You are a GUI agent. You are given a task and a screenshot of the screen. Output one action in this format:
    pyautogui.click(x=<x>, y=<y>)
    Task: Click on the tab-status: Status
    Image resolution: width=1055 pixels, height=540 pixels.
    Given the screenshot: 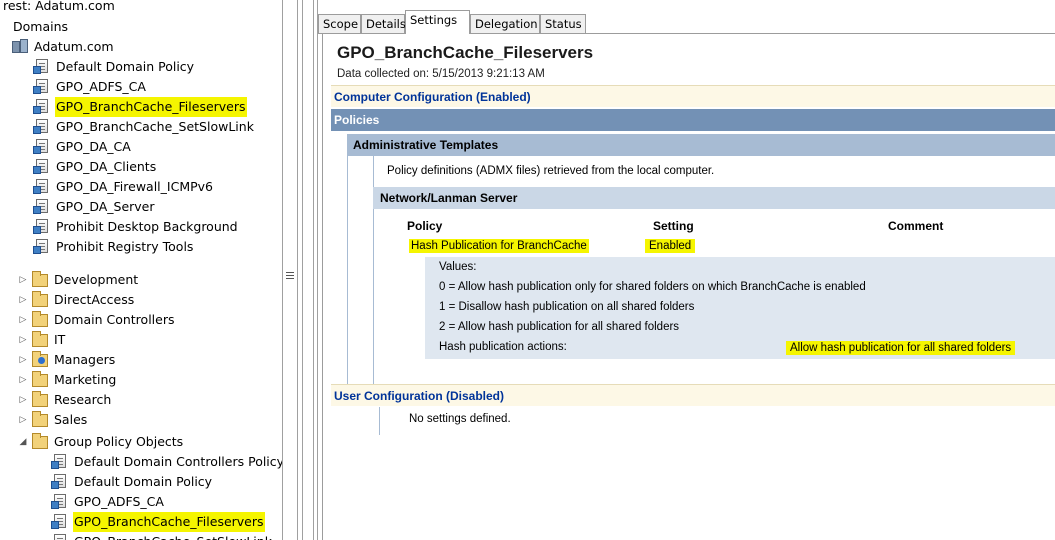 What is the action you would take?
    pyautogui.click(x=563, y=23)
    